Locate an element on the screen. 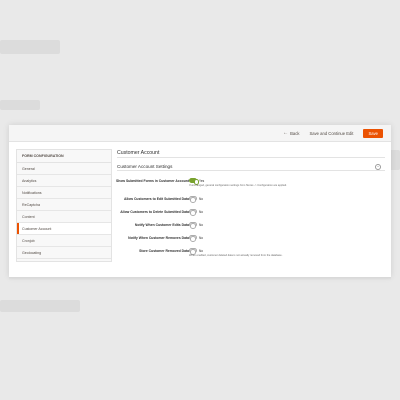 The width and height of the screenshot is (400, 400). back-label: Back is located at coordinates (295, 133).